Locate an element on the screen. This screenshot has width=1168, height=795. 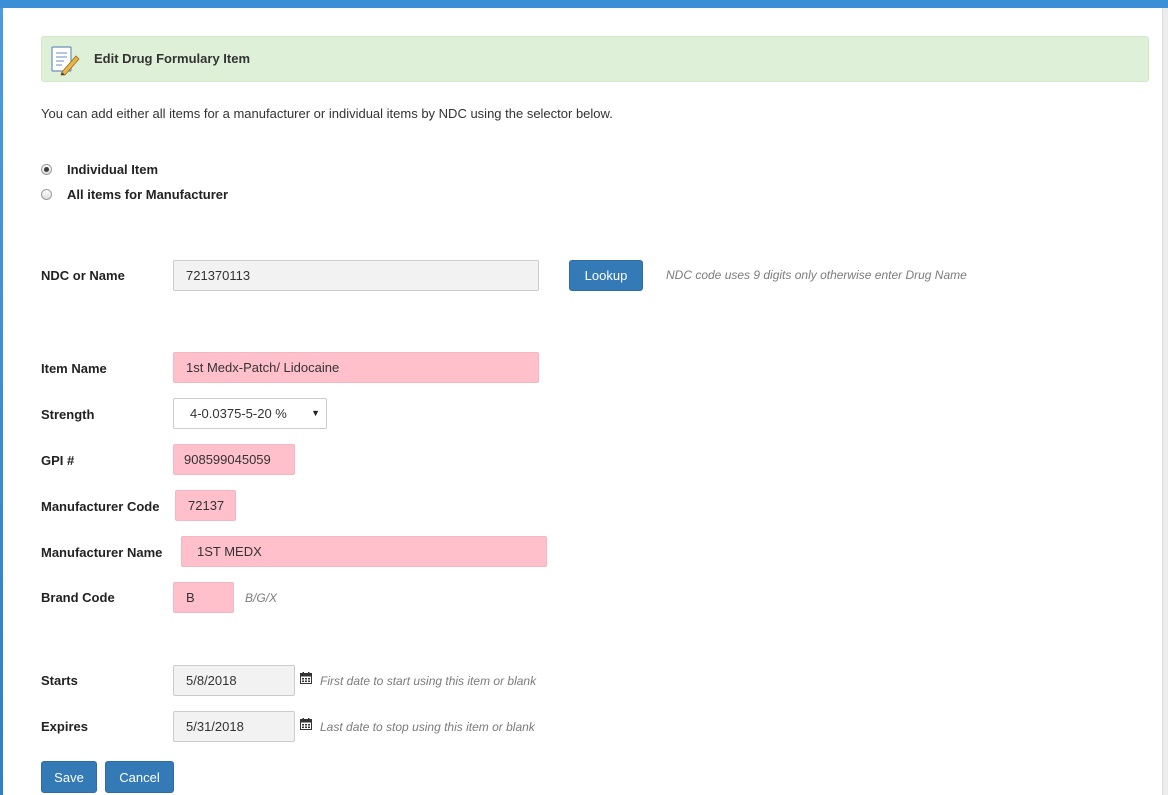
save-button: Save is located at coordinates (69, 777).